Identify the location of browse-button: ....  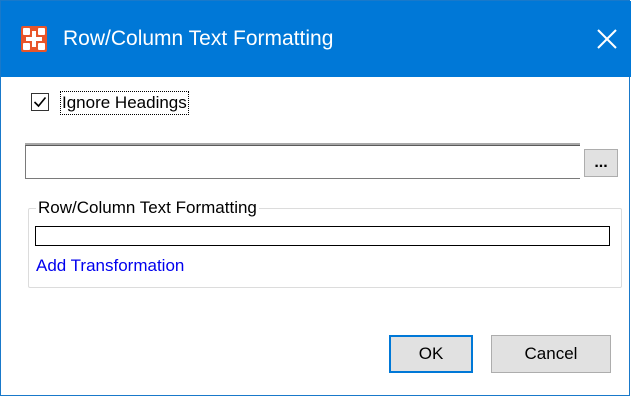
(601, 163).